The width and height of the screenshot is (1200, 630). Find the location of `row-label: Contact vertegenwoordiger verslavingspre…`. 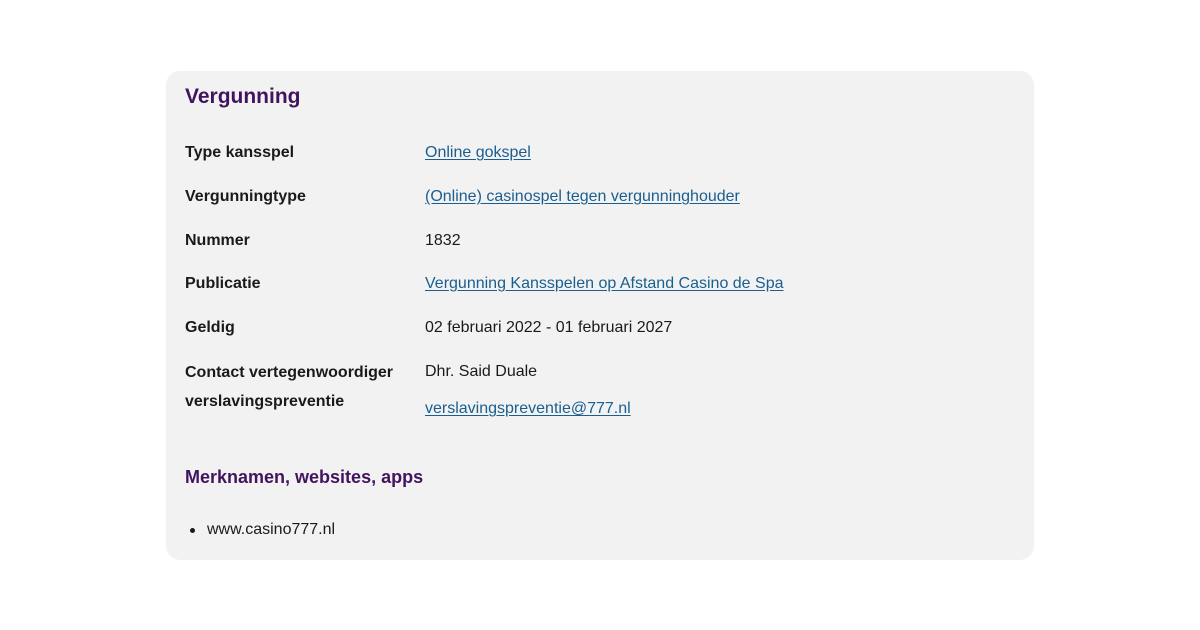

row-label: Contact vertegenwoordiger verslavingspre… is located at coordinates (300, 387).